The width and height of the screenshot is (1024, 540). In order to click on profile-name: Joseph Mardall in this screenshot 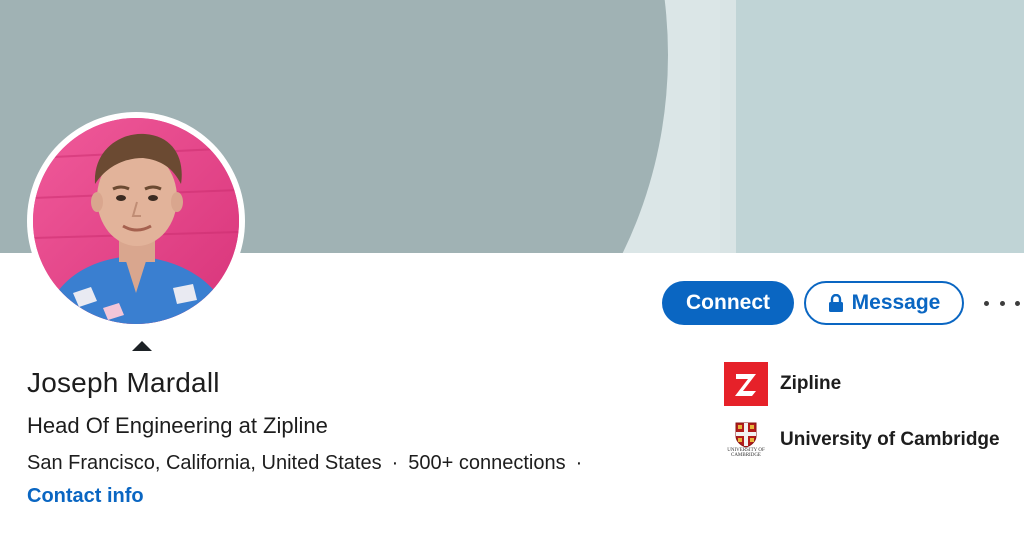, I will do `click(123, 382)`.